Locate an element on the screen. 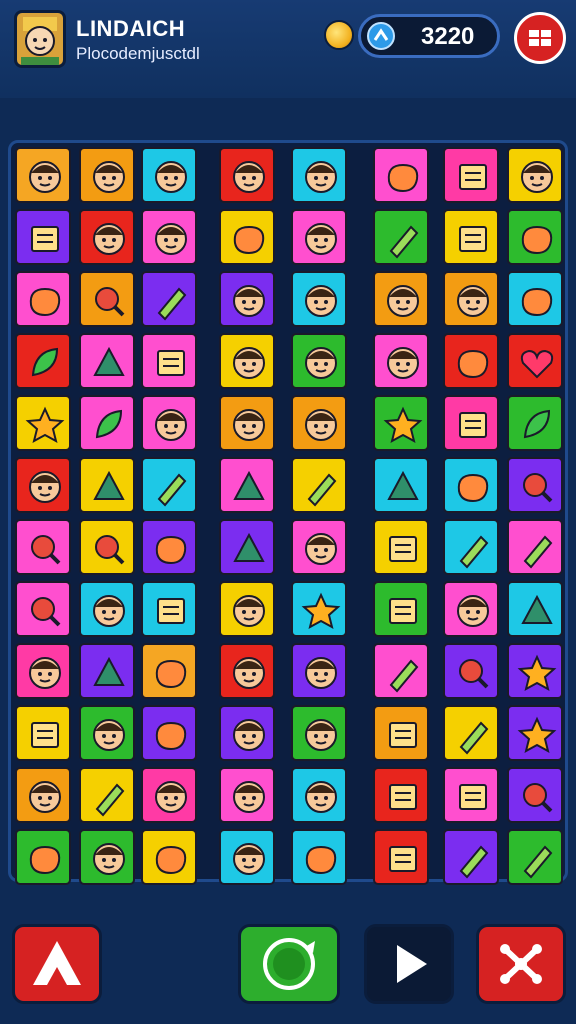  refresh-button is located at coordinates (289, 964).